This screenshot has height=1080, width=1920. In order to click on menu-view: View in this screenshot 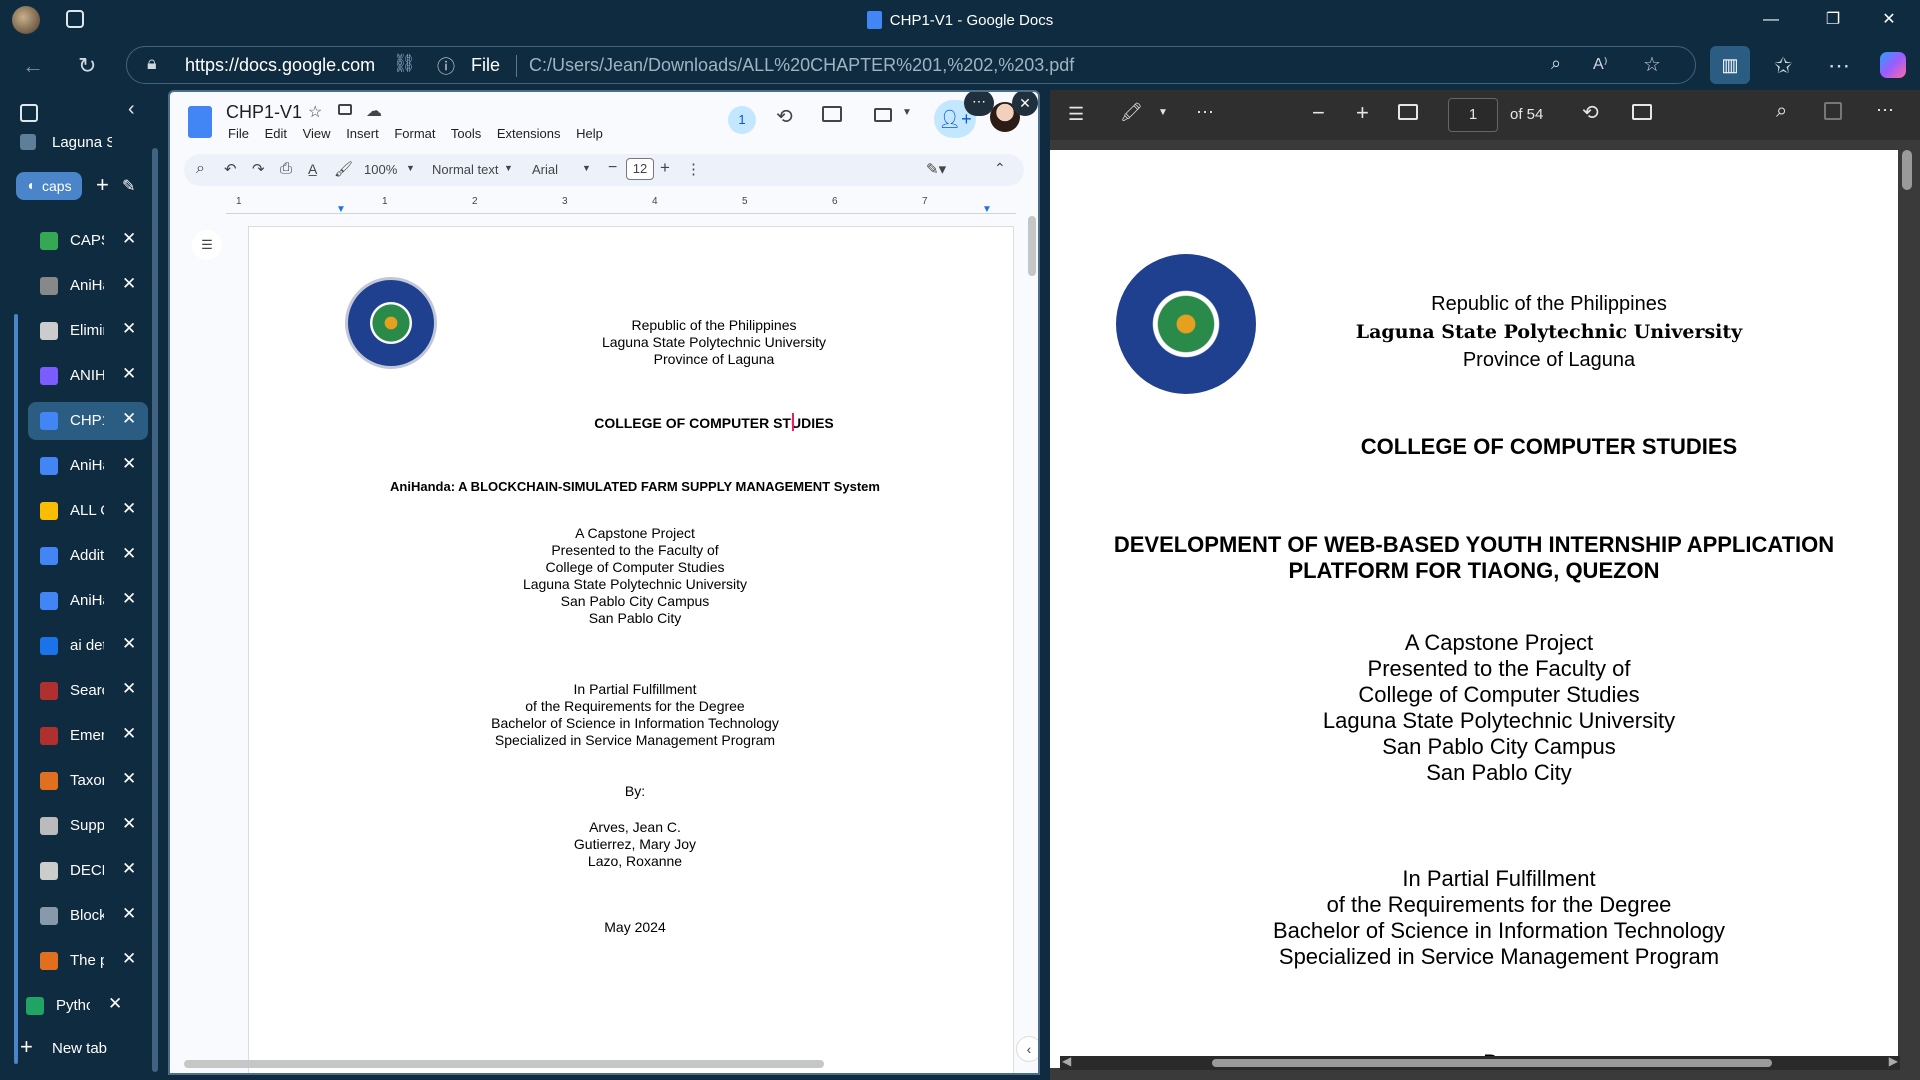, I will do `click(317, 133)`.